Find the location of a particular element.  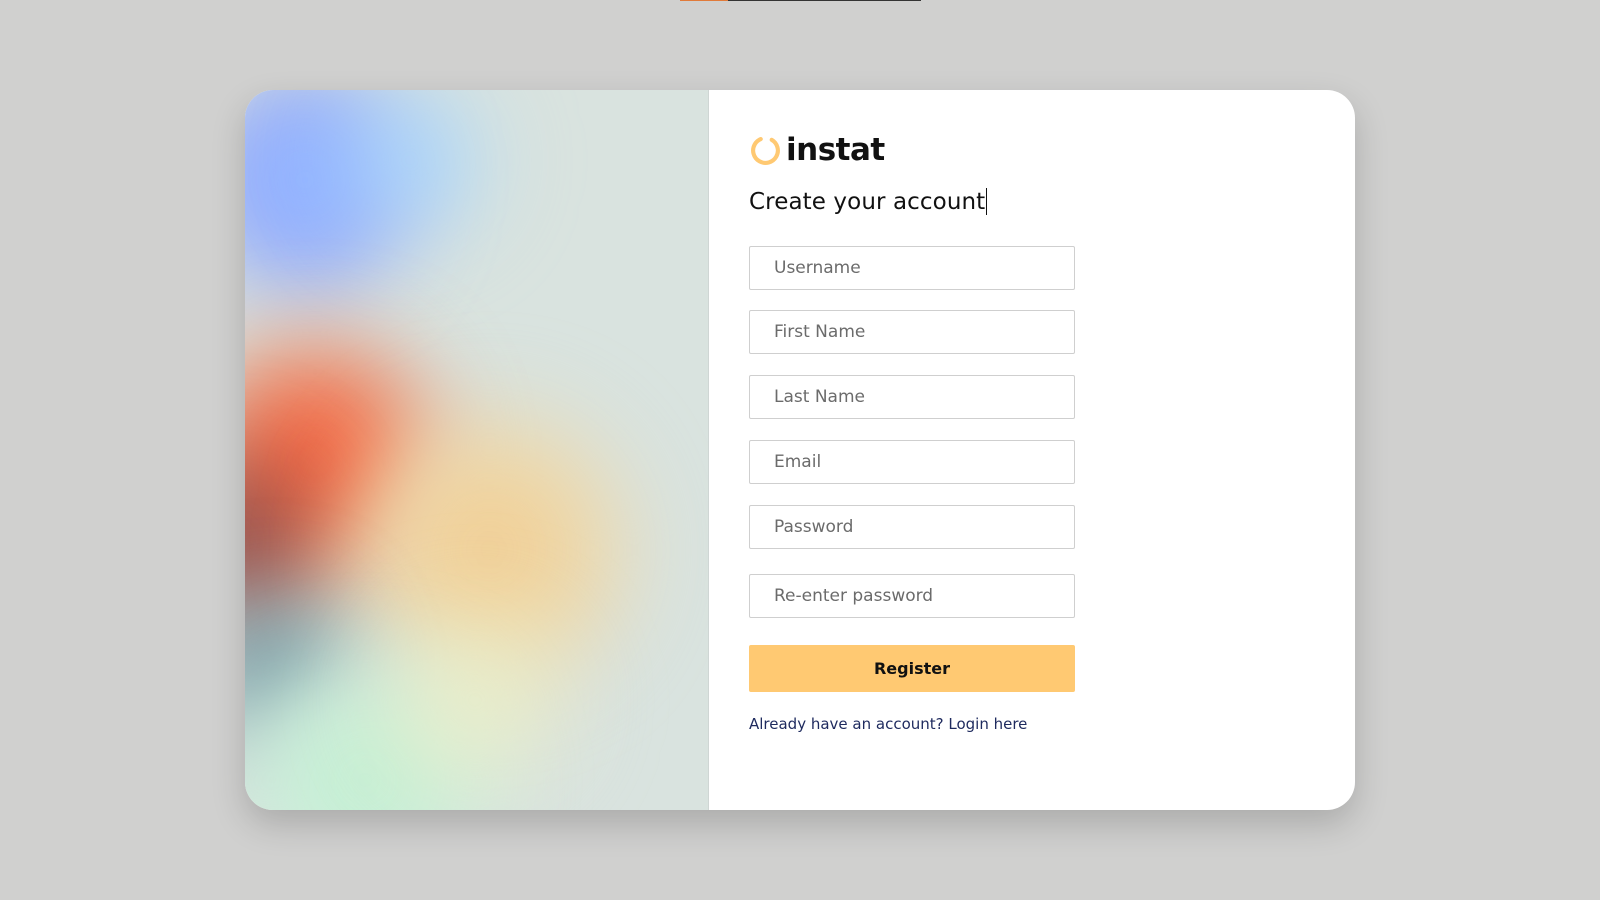

last-name-input is located at coordinates (912, 397).